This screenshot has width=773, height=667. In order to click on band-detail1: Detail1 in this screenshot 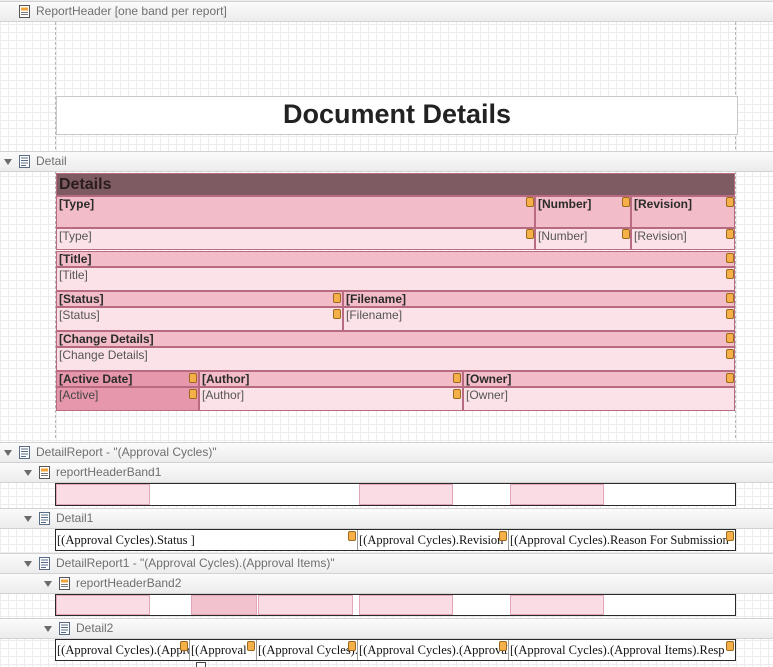, I will do `click(386, 518)`.